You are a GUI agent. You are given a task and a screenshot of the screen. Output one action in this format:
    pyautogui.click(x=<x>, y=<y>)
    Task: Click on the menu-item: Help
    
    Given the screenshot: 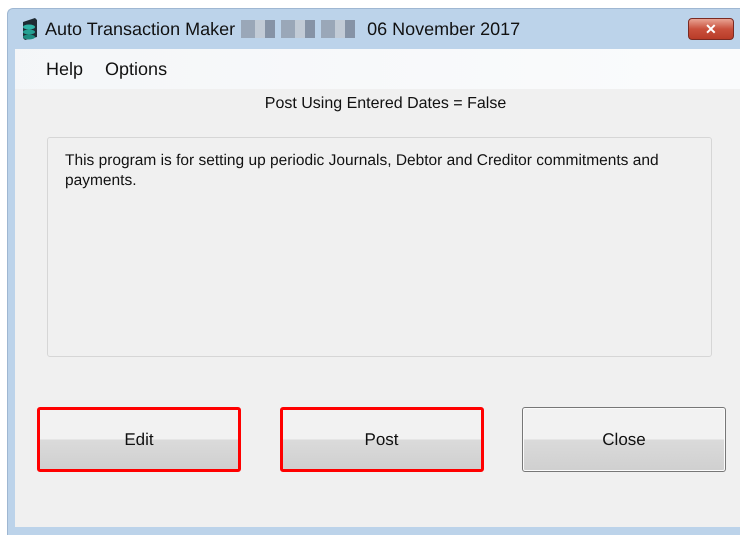 What is the action you would take?
    pyautogui.click(x=64, y=69)
    